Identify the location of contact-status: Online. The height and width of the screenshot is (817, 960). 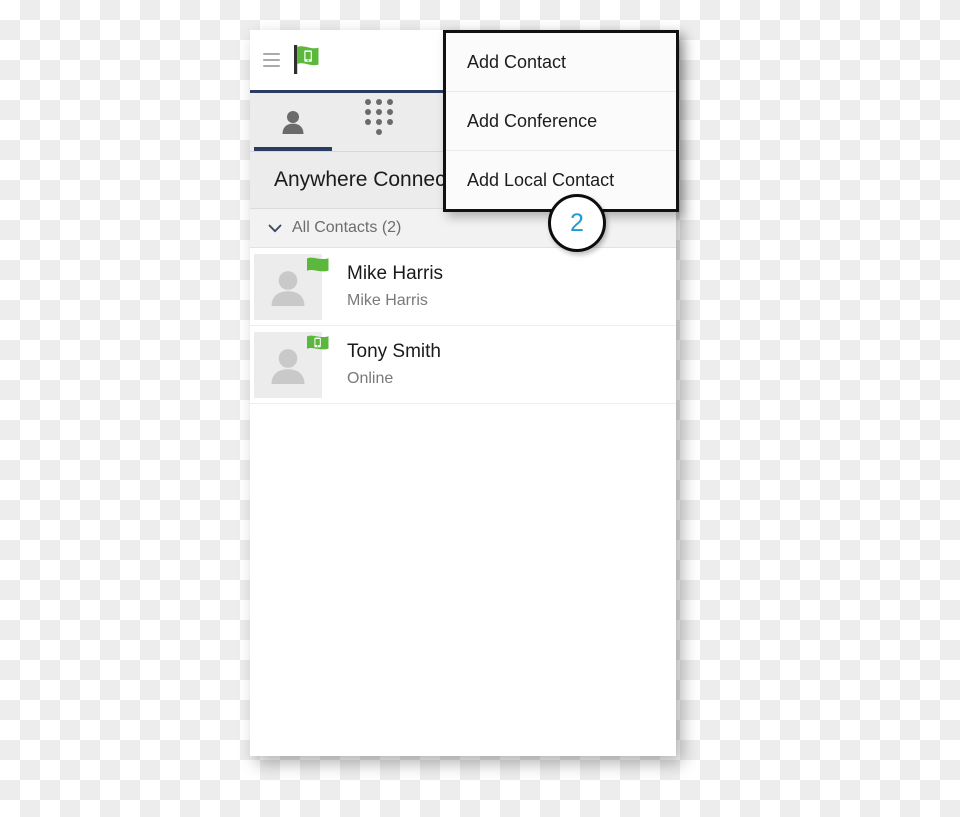
(370, 378).